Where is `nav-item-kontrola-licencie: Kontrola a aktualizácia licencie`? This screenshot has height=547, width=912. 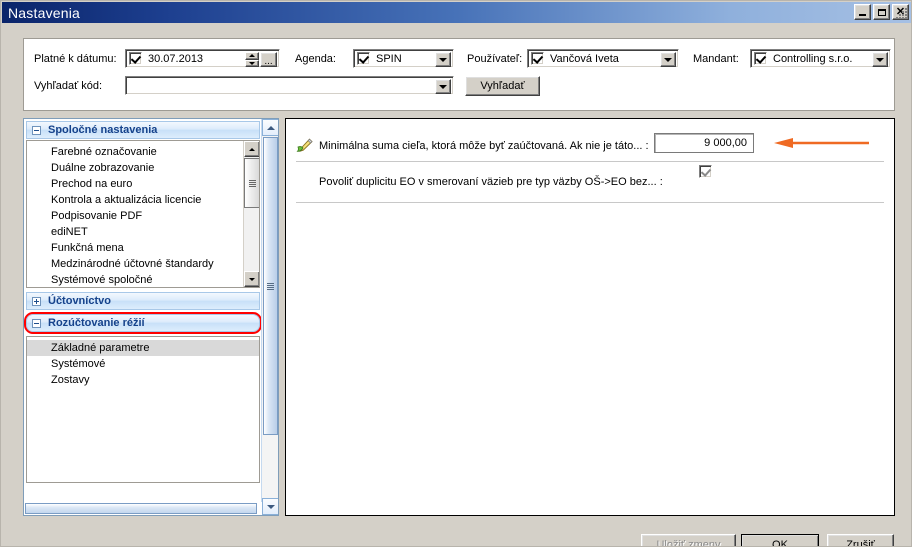
nav-item-kontrola-licencie: Kontrola a aktualizácia licencie is located at coordinates (143, 200).